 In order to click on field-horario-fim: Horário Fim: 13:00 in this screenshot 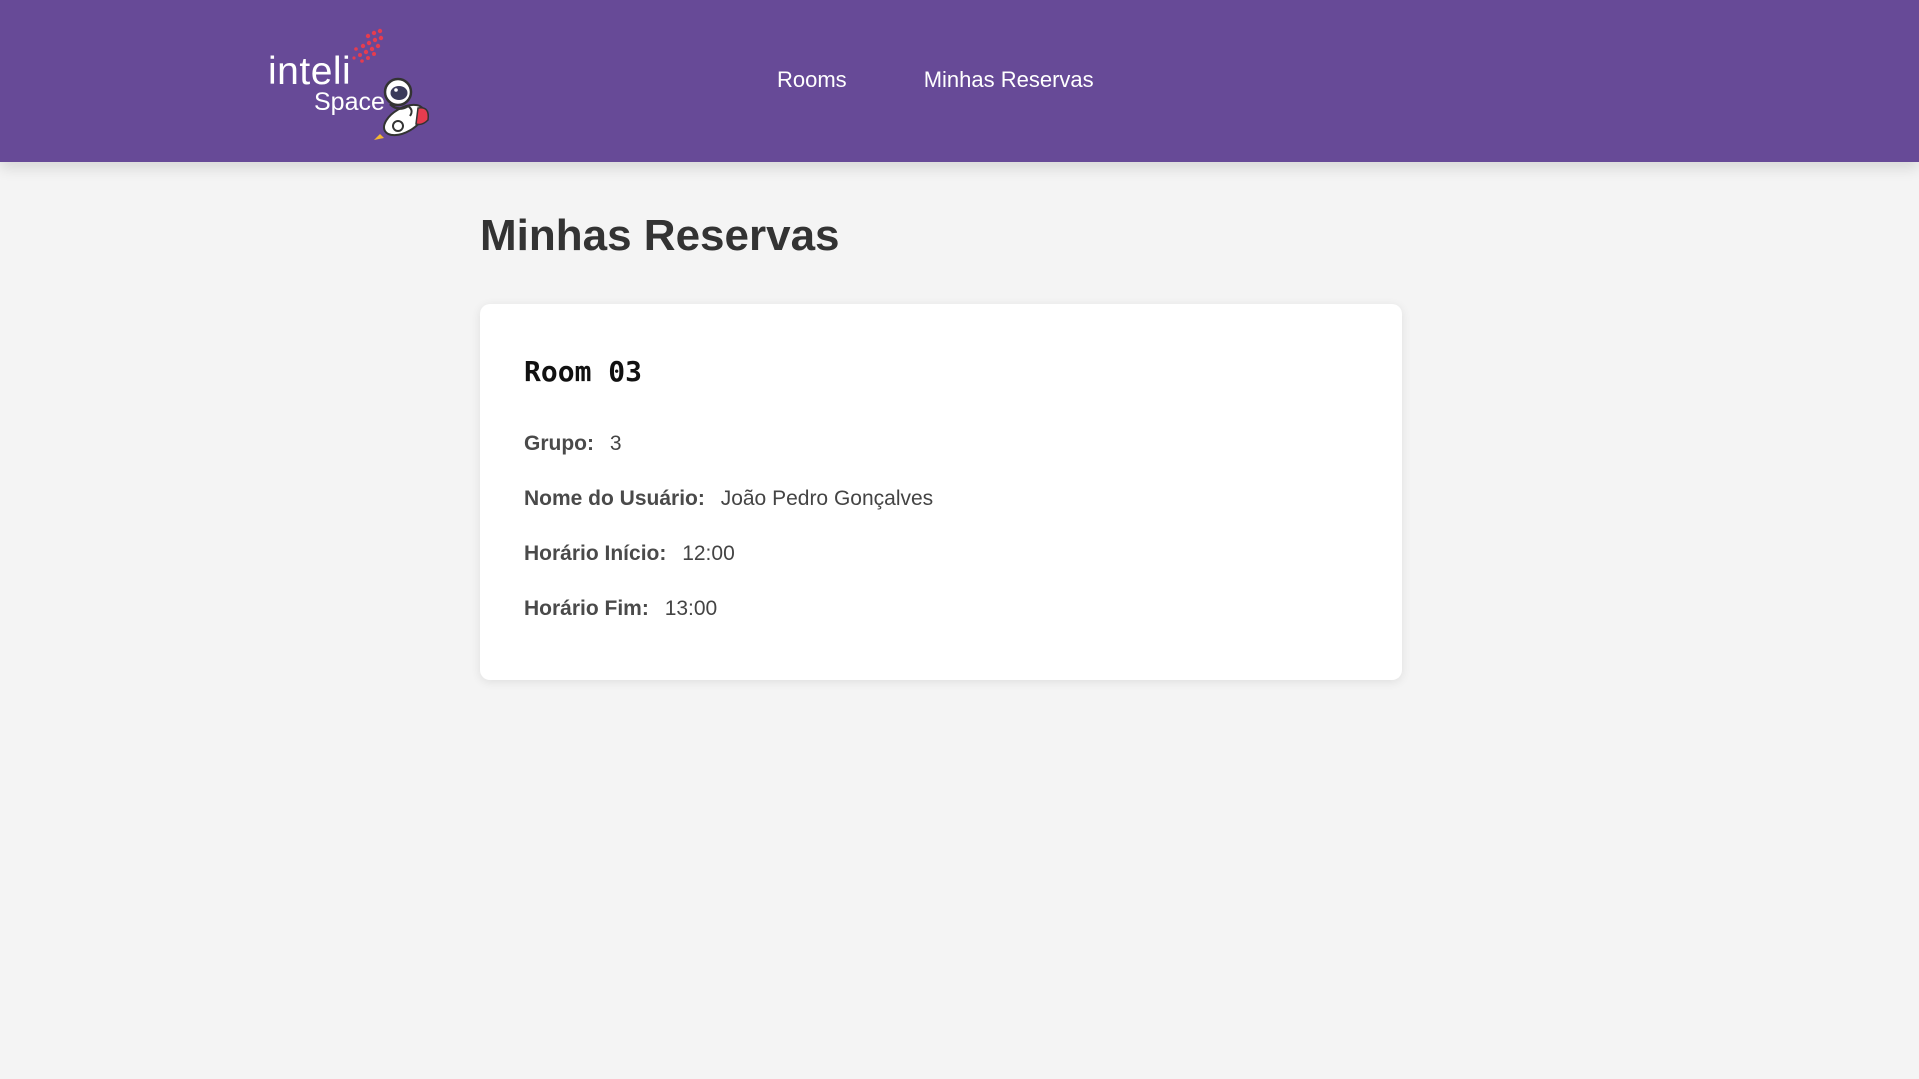, I will do `click(620, 609)`.